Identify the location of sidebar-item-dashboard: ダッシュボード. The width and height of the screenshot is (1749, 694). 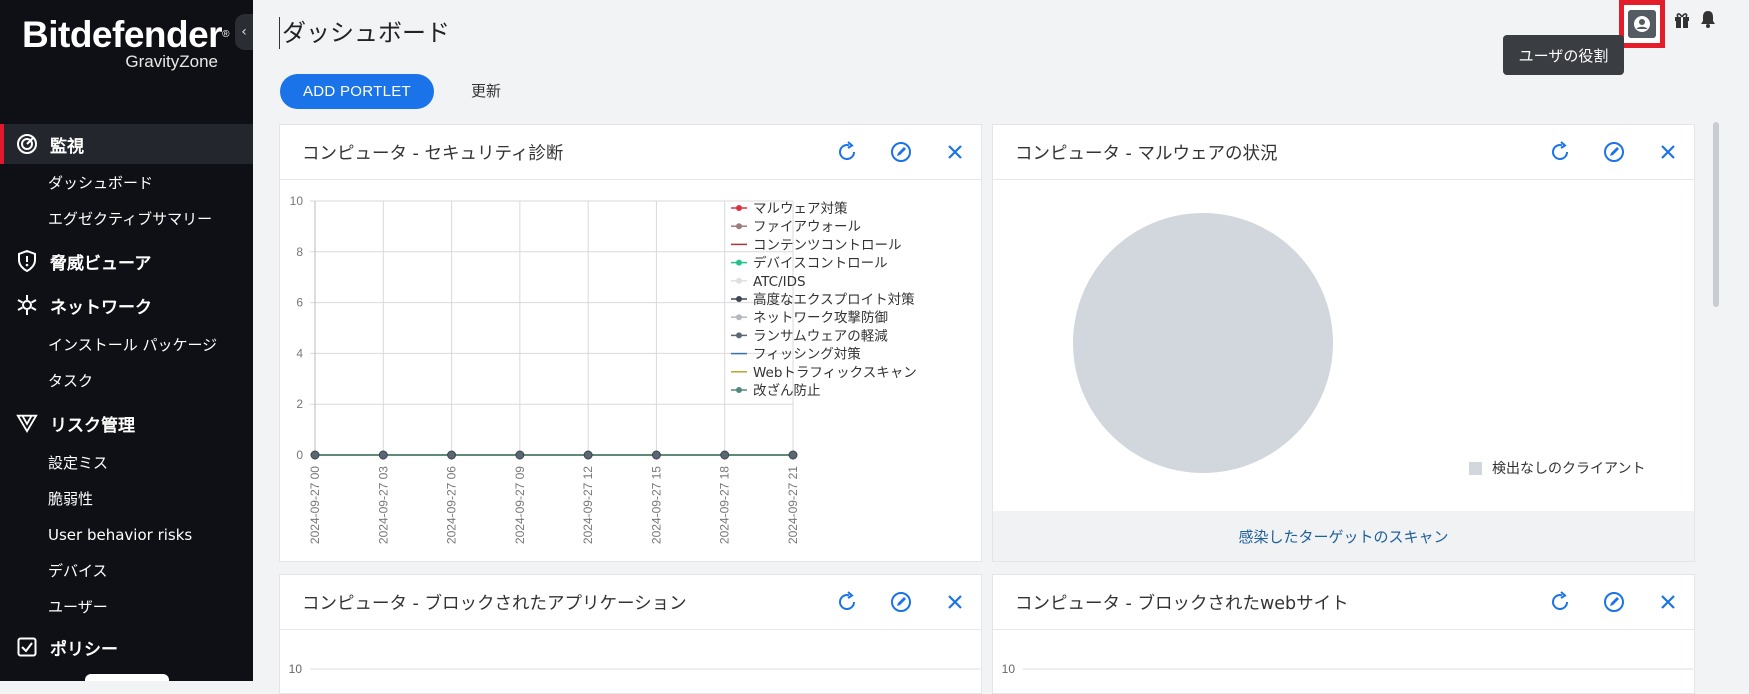
(100, 183).